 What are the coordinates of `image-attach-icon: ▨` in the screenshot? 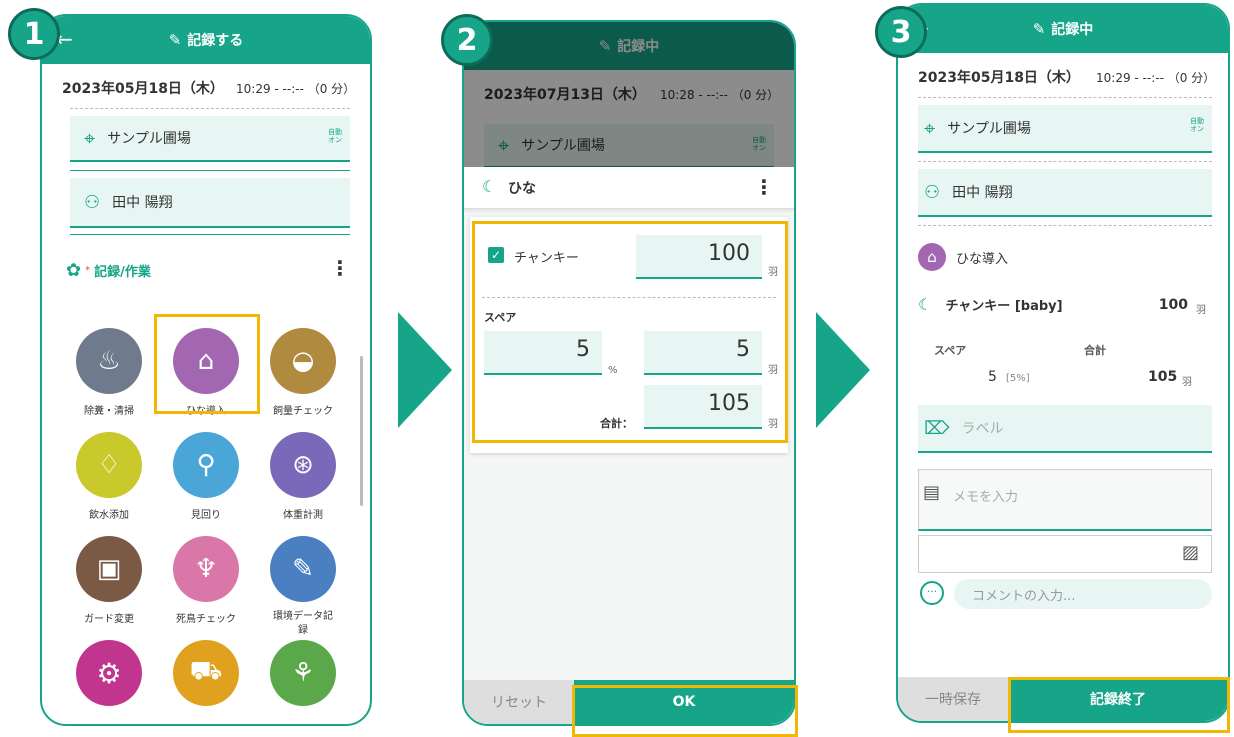 It's located at (1190, 552).